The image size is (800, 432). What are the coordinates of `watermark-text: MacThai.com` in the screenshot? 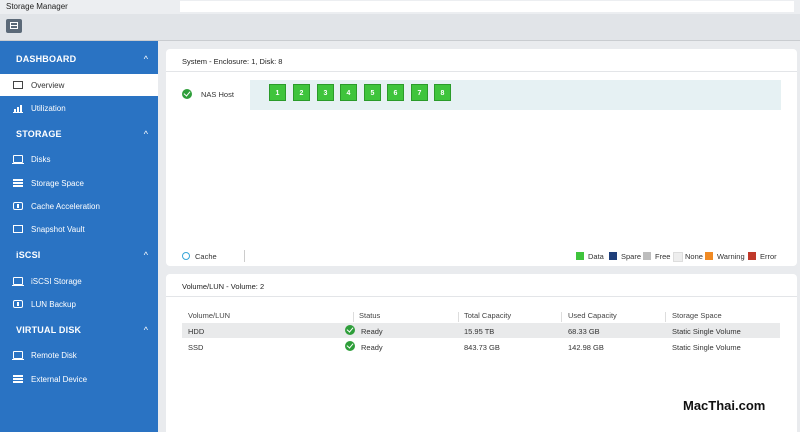 It's located at (724, 405).